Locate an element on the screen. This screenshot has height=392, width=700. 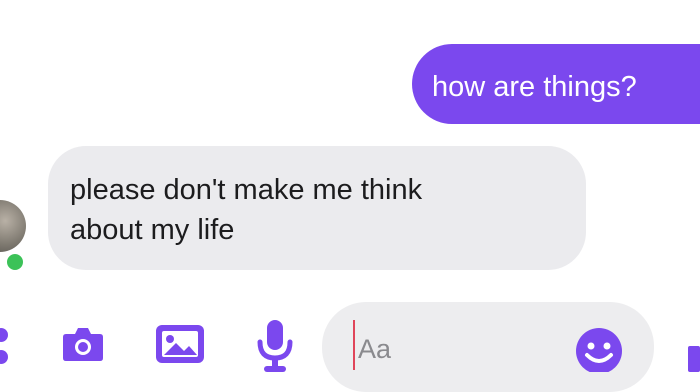
microphone-icon is located at coordinates (275, 345).